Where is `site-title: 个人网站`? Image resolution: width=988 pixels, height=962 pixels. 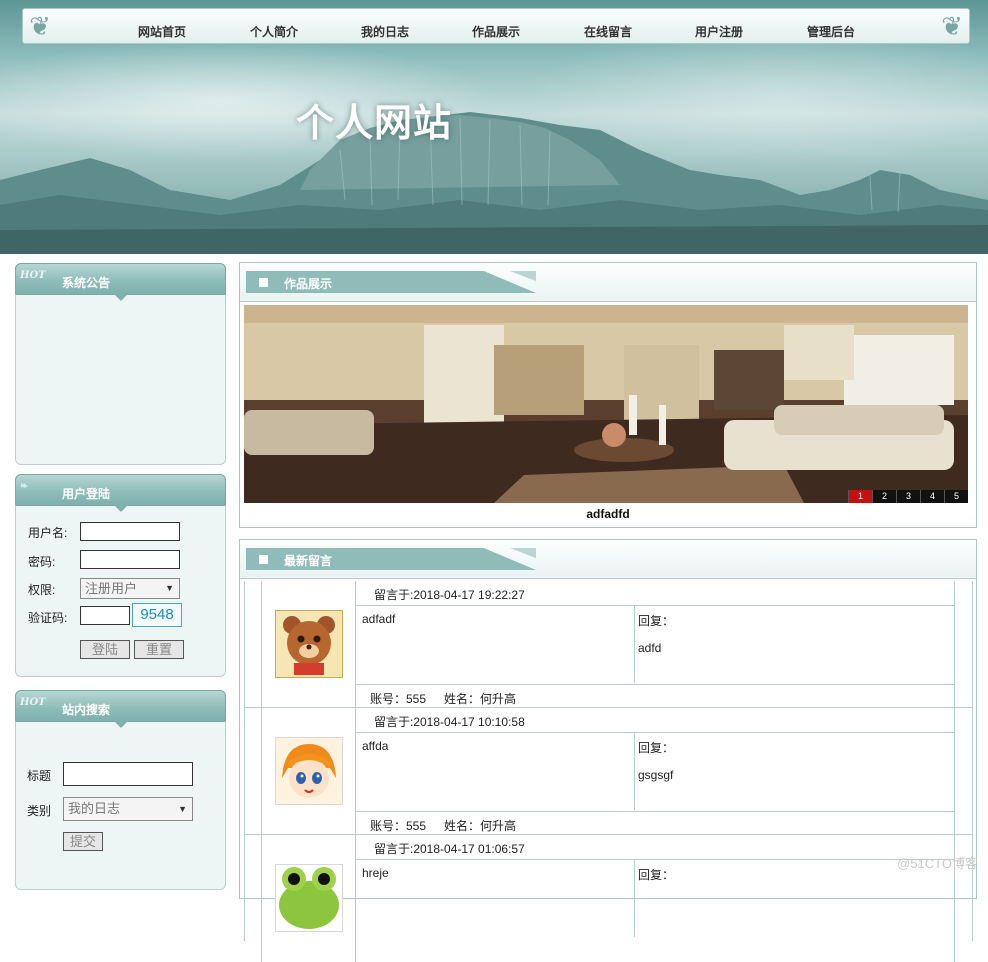
site-title: 个人网站 is located at coordinates (374, 123).